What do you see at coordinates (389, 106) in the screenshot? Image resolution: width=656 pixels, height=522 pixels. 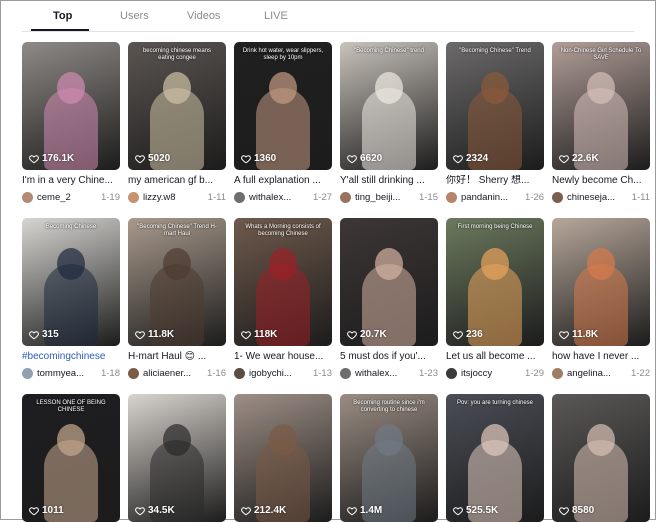 I see `video-thumbnail: "Becoming Chinese" trend 6620` at bounding box center [389, 106].